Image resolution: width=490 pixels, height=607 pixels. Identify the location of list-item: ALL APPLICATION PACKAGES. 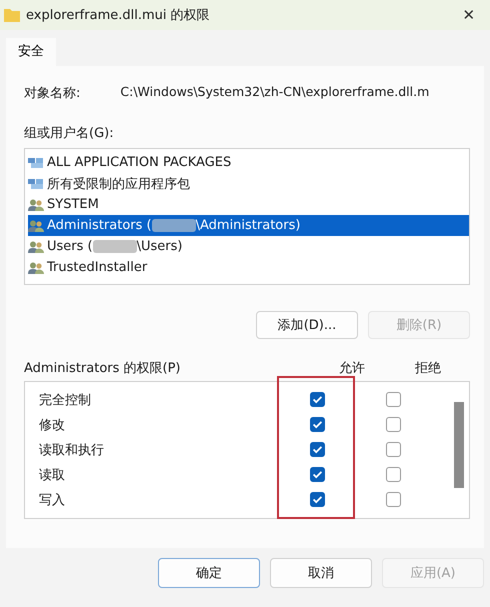
(248, 162).